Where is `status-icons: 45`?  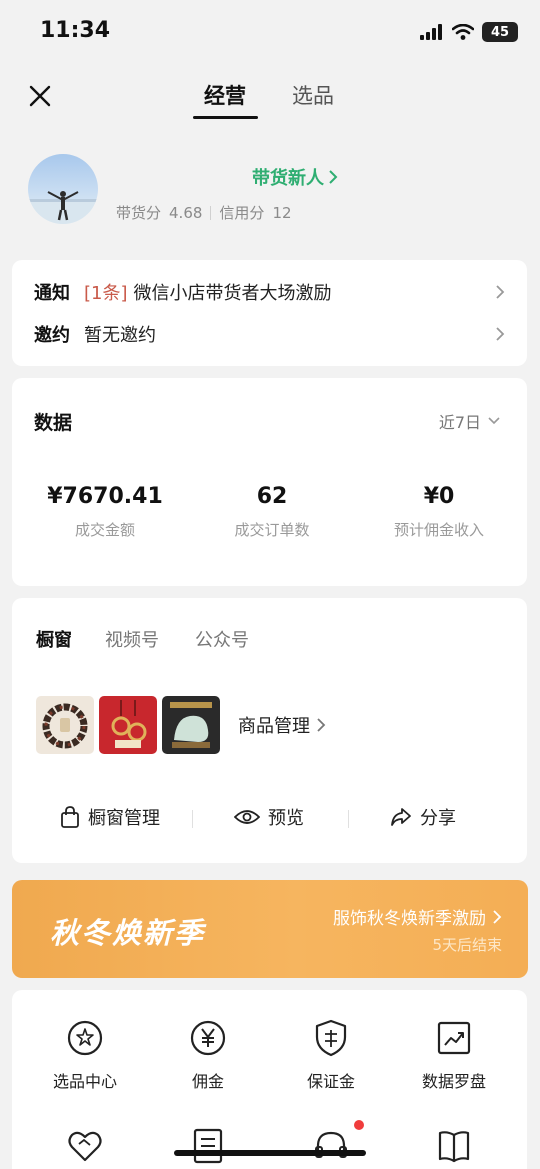 status-icons: 45 is located at coordinates (469, 32).